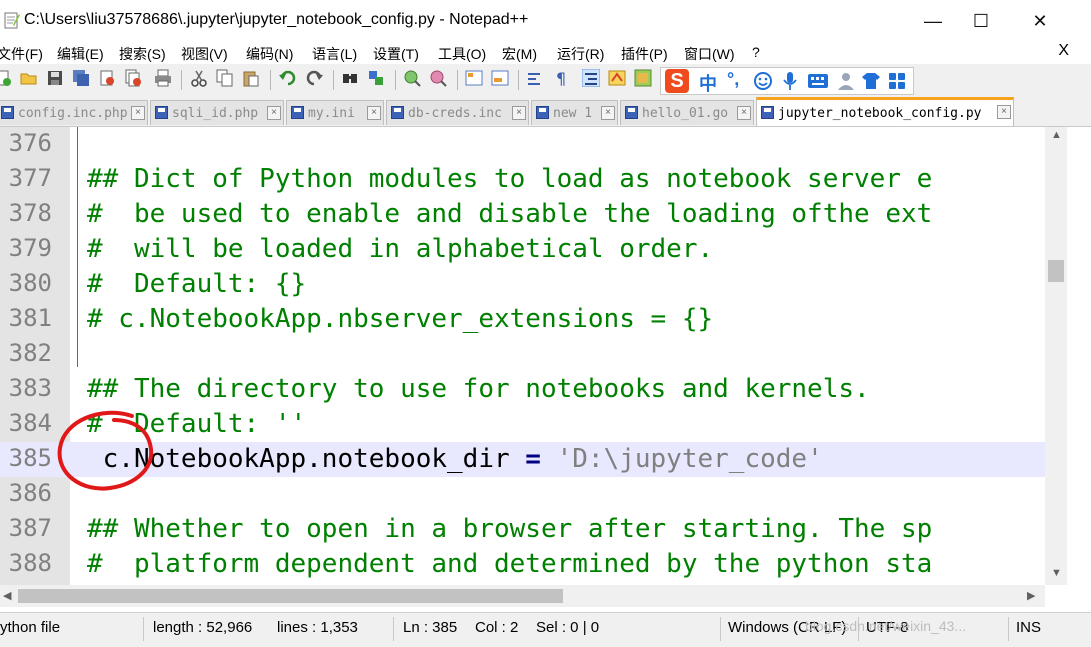 This screenshot has height=647, width=1091. Describe the element at coordinates (251, 78) in the screenshot. I see `paste-icon` at that location.